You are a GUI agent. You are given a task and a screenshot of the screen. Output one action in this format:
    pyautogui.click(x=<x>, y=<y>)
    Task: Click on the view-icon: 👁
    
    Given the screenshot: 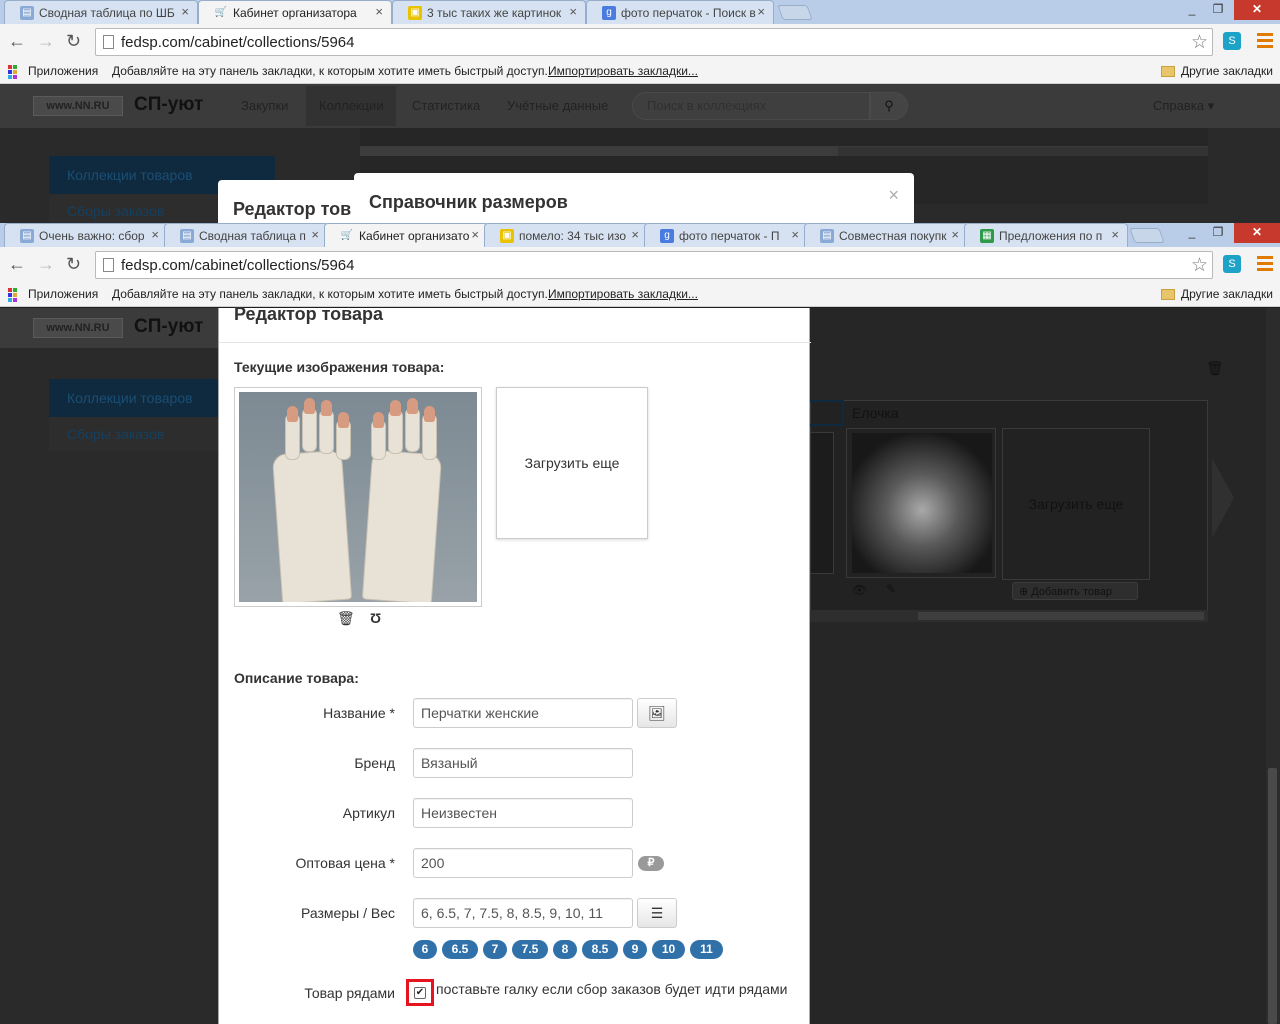 What is the action you would take?
    pyautogui.click(x=859, y=590)
    